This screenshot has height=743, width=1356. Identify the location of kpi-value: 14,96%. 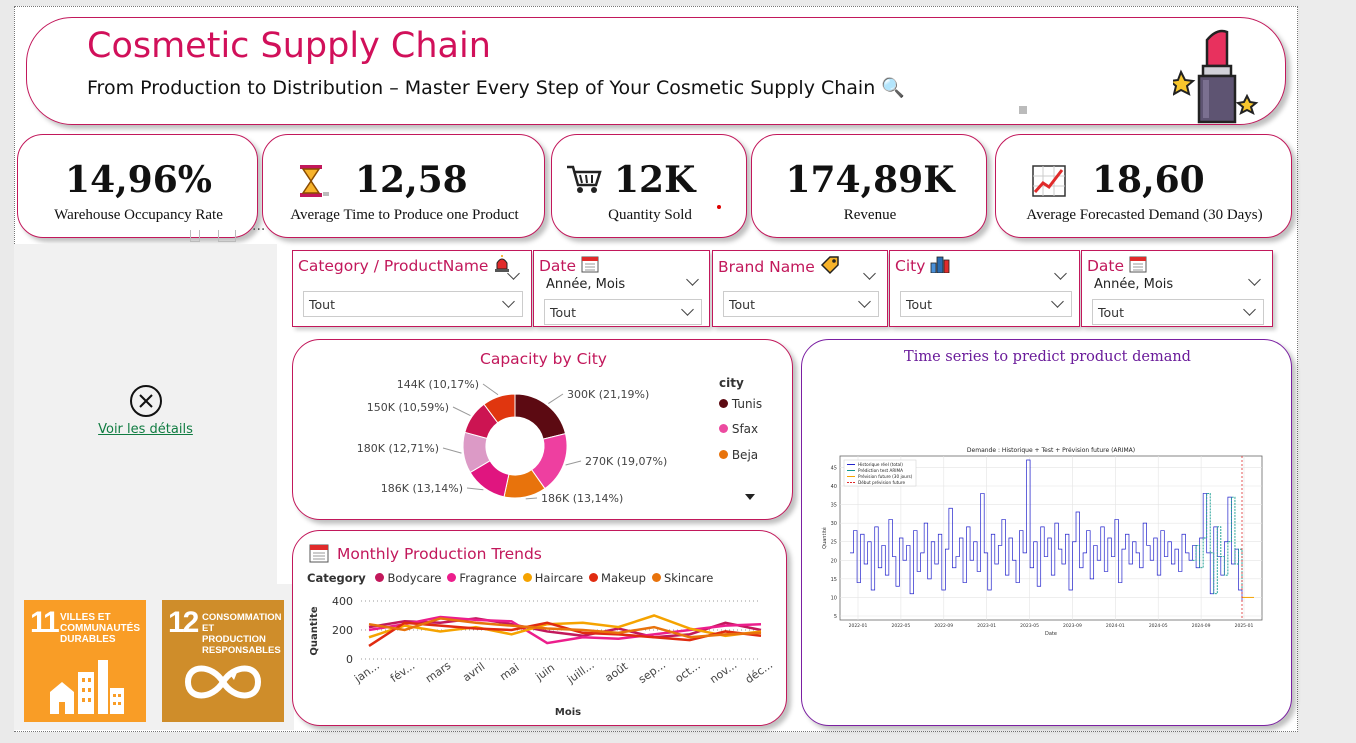
(138, 180).